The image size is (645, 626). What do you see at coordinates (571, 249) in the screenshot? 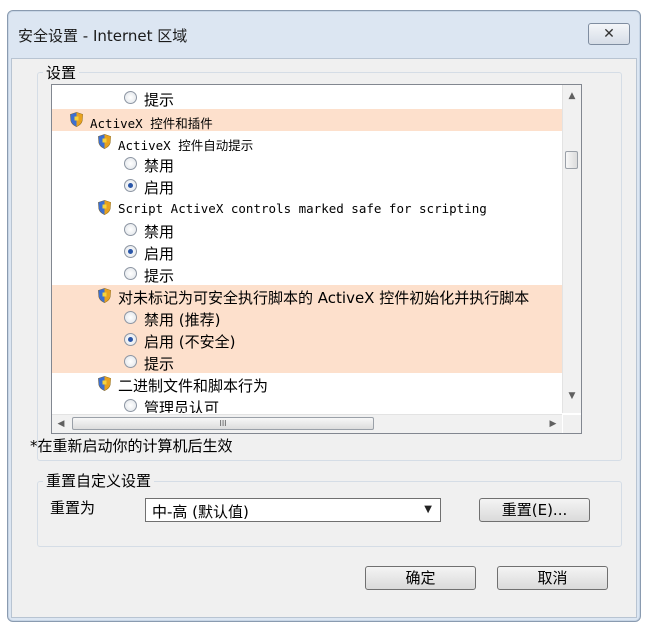
I see `vertical-scrollbar: ▲ ▼` at bounding box center [571, 249].